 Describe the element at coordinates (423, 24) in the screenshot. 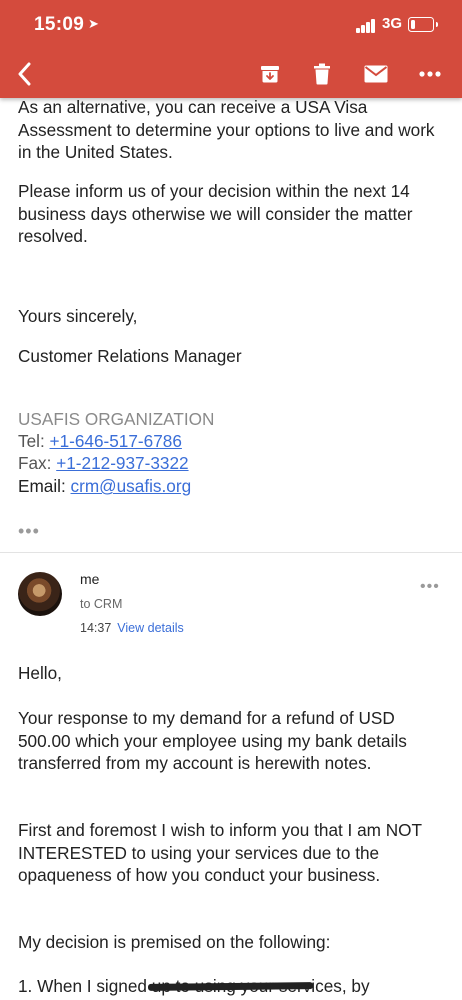

I see `battery-icon` at that location.